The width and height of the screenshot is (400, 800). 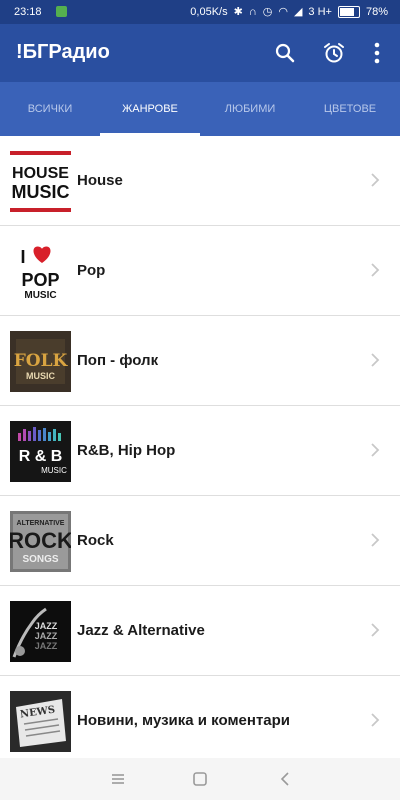 I want to click on tab-colors: ЦВЕТОВЕ, so click(x=350, y=109).